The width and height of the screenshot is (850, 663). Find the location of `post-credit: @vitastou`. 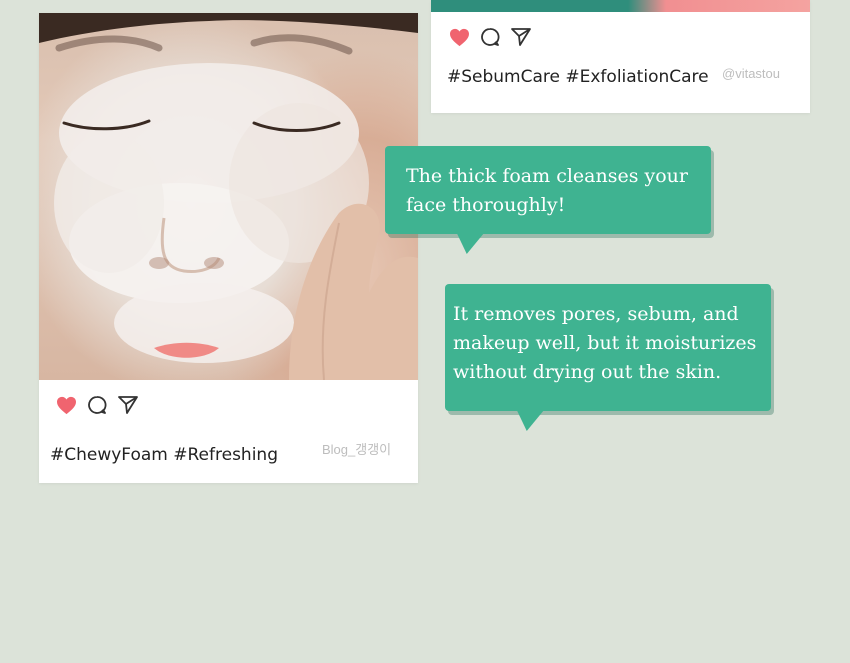

post-credit: @vitastou is located at coordinates (751, 73).